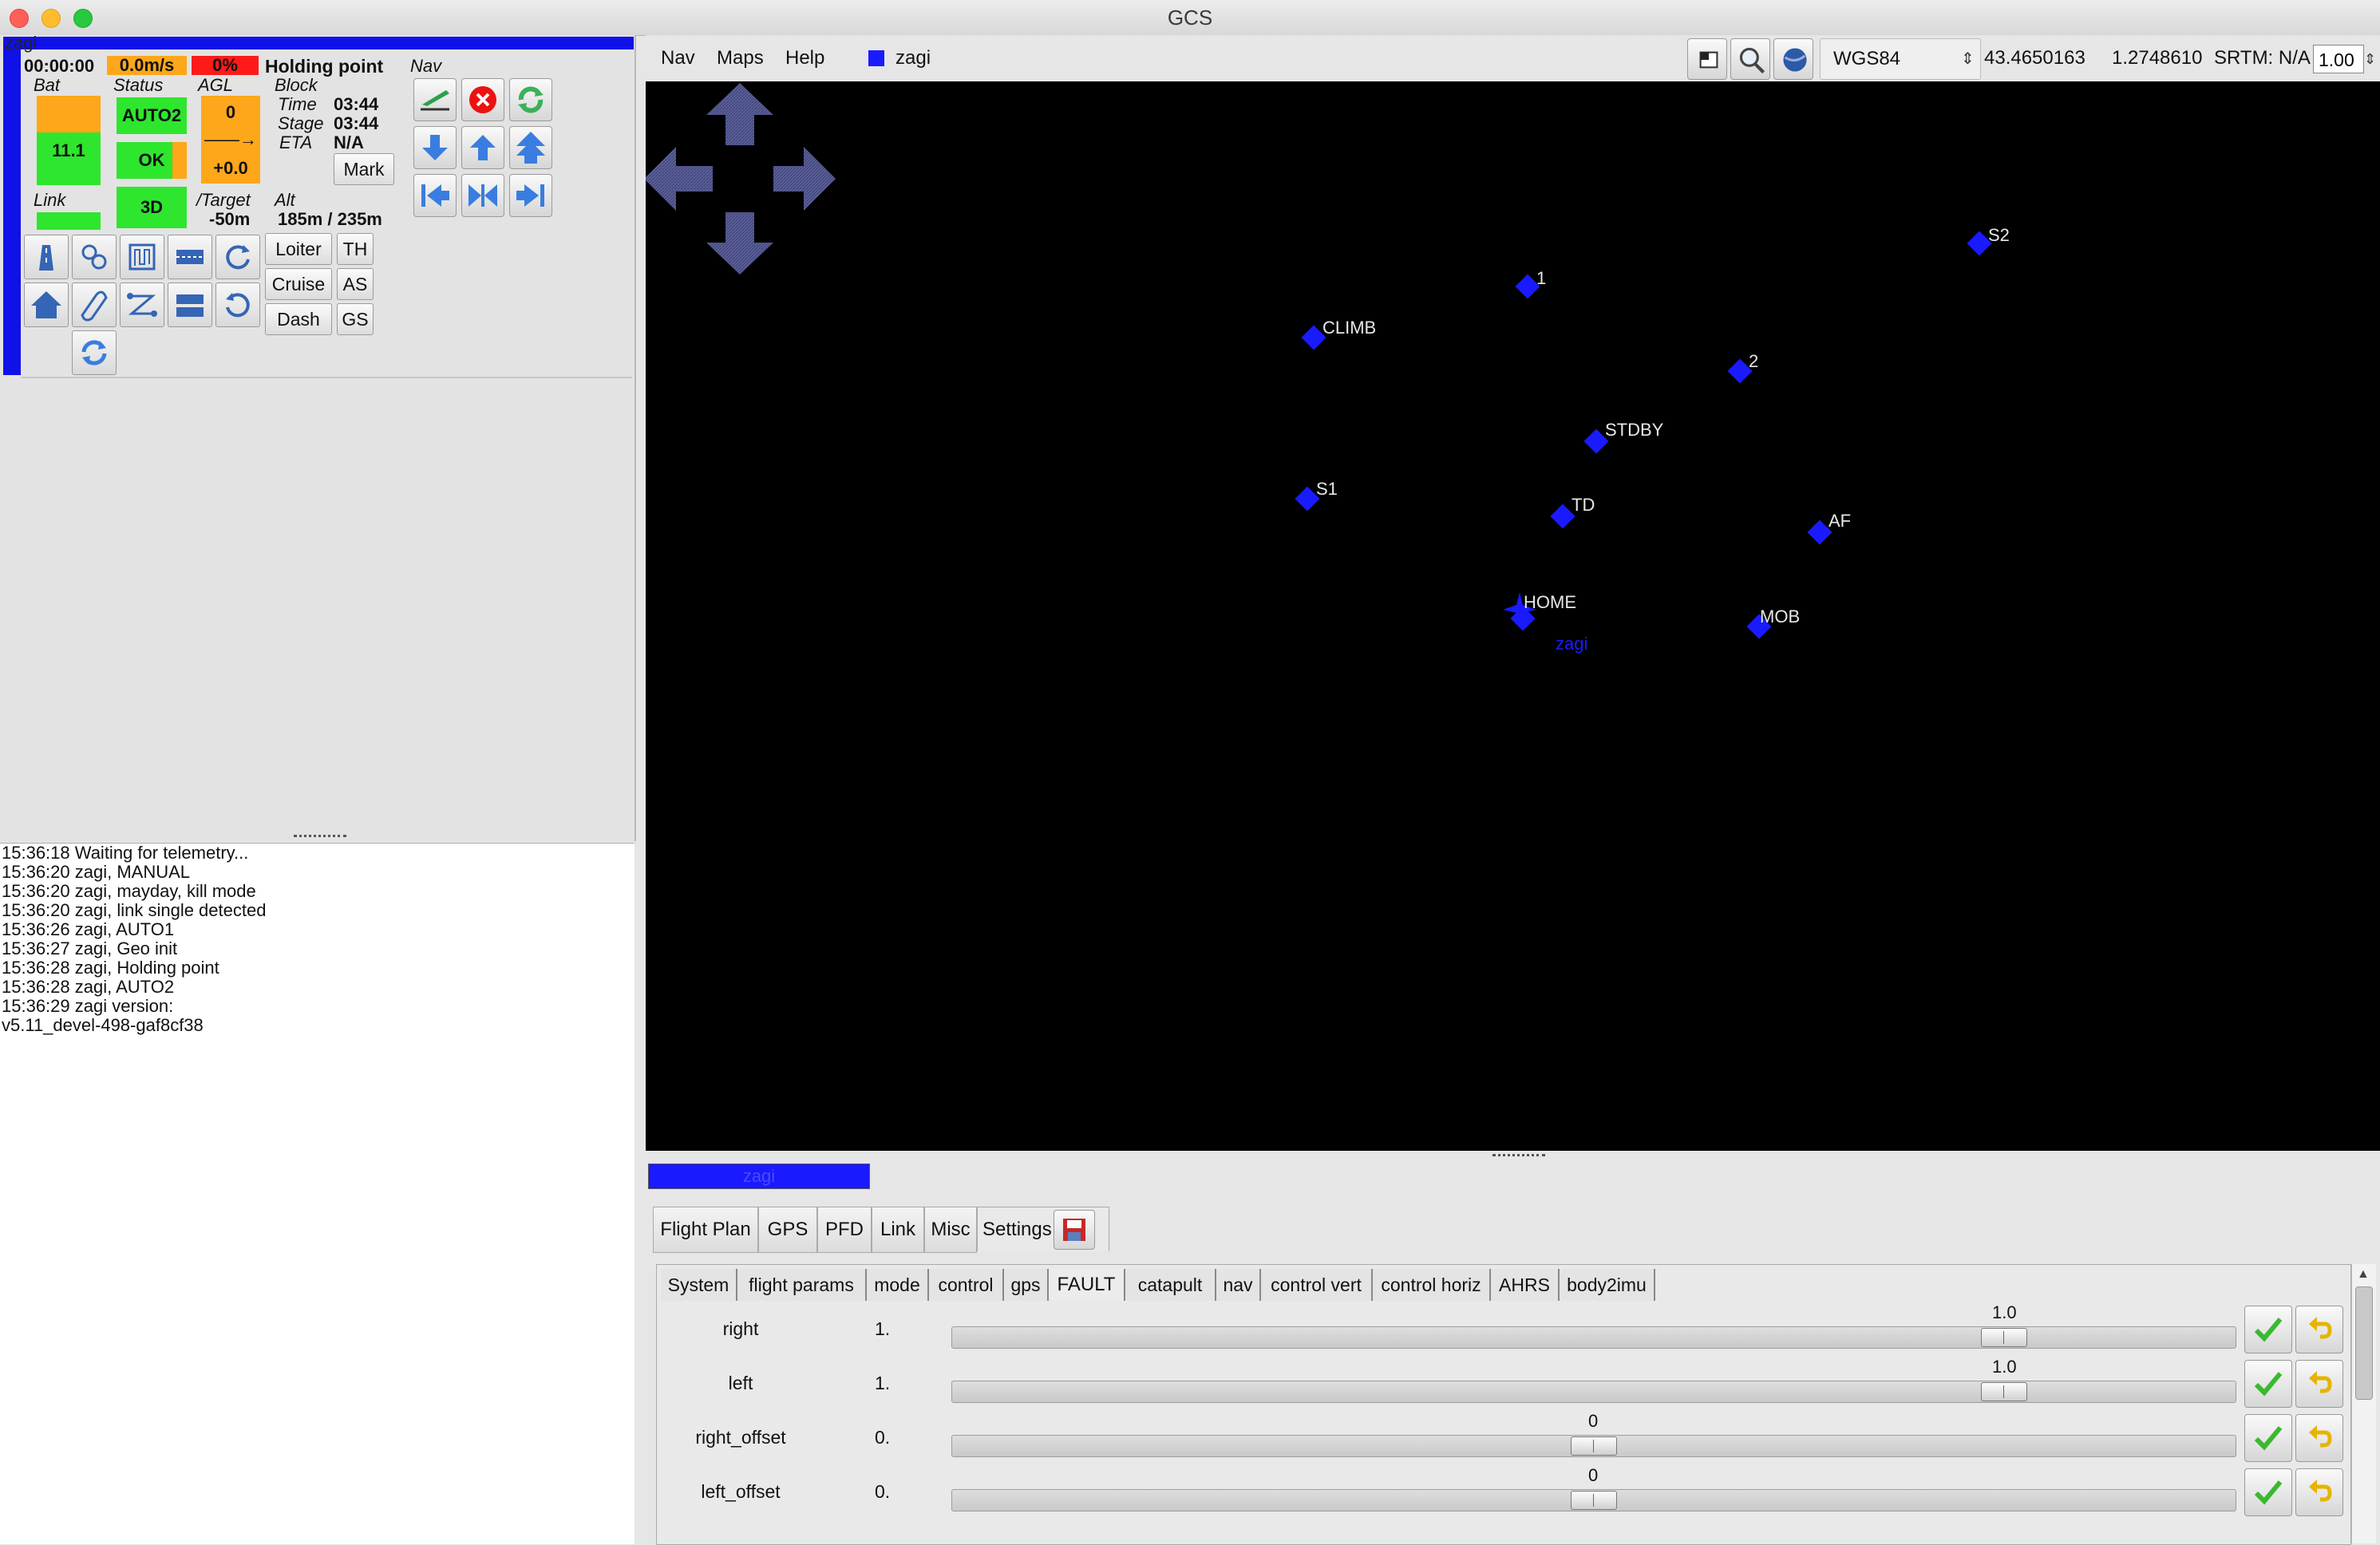  What do you see at coordinates (913, 58) in the screenshot?
I see `menu-aircraft: zagi` at bounding box center [913, 58].